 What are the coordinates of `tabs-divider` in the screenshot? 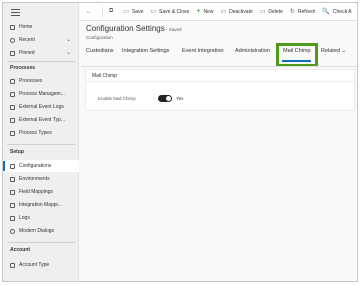 It's located at (219, 66).